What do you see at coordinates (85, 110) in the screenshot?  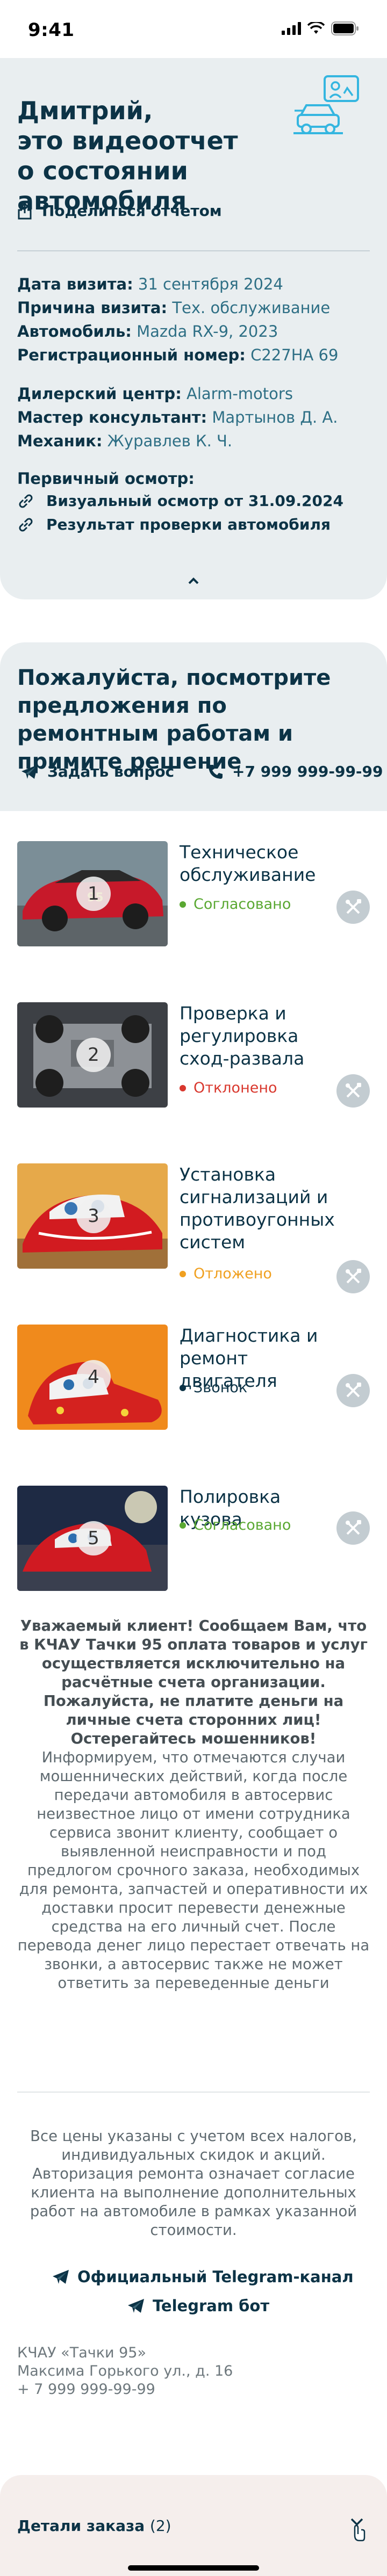 I see `customer-name: Дмитрий,` at bounding box center [85, 110].